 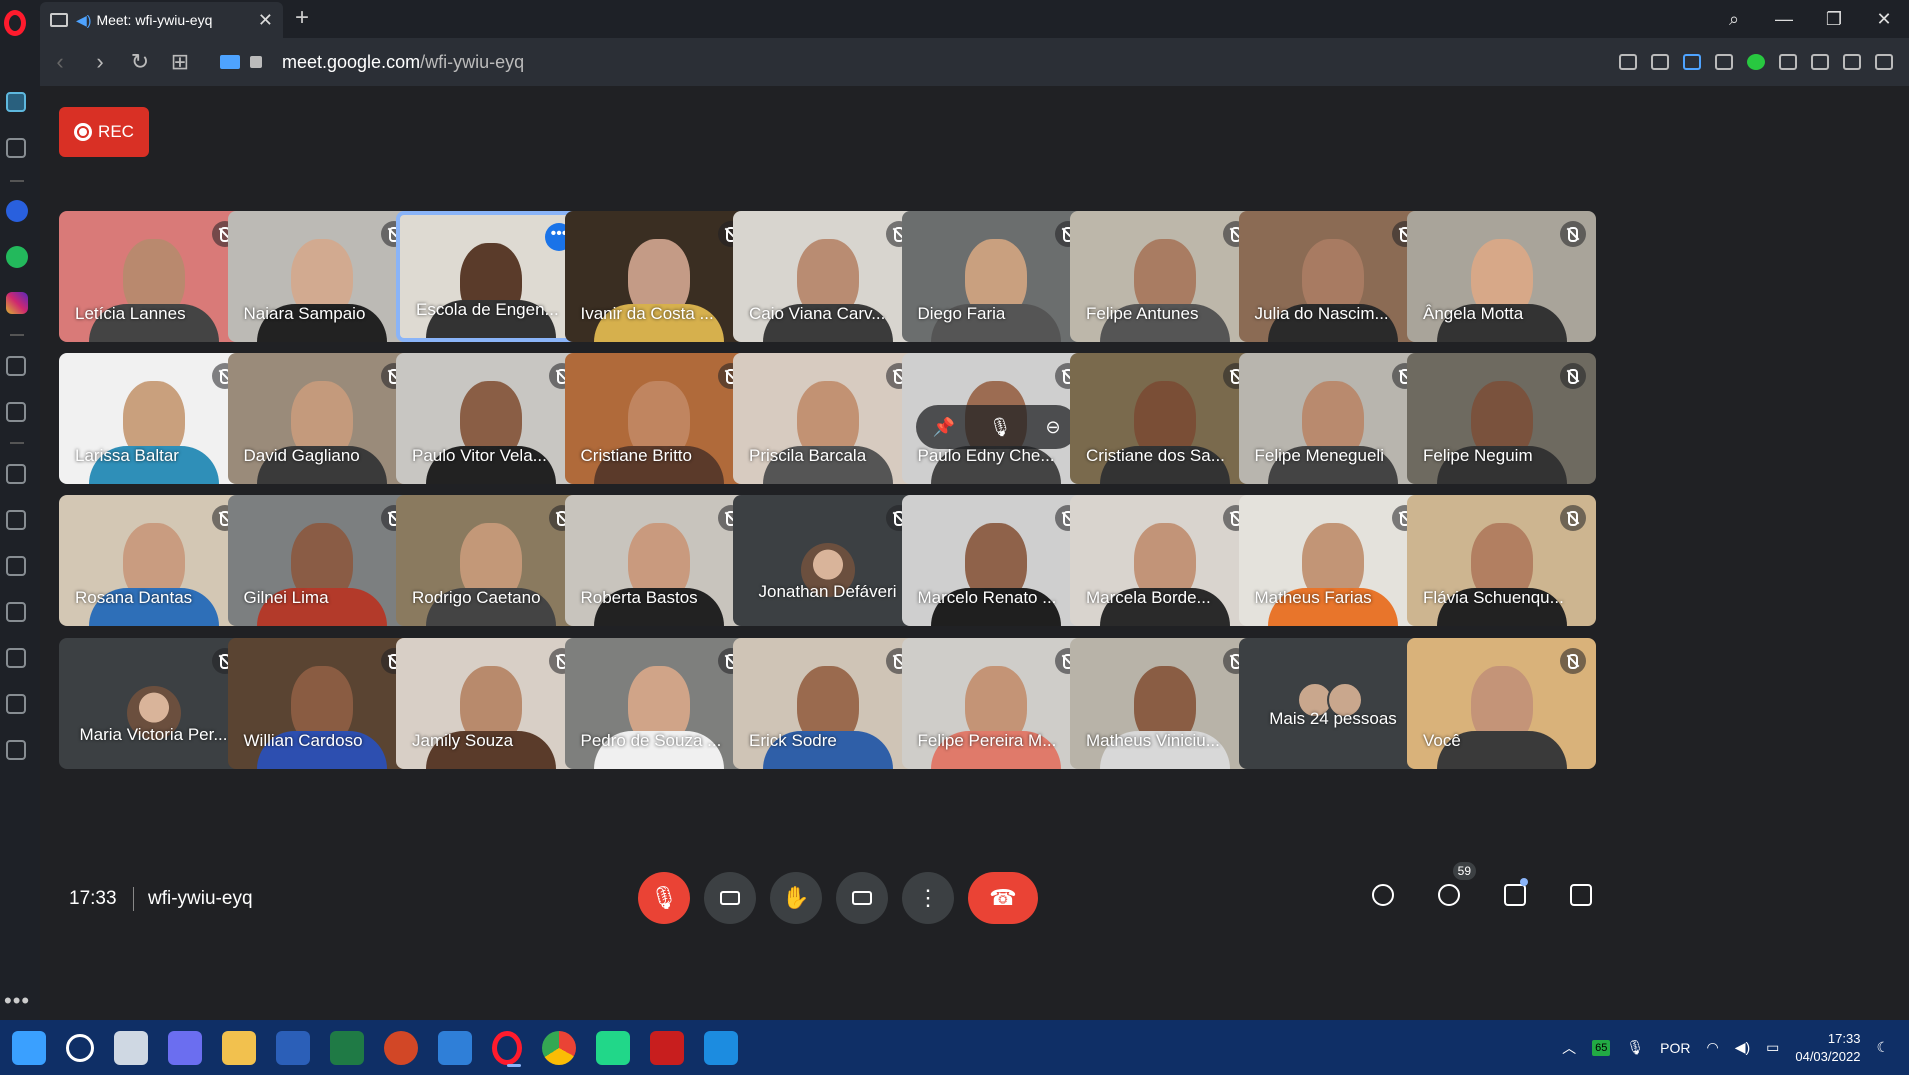 What do you see at coordinates (15, 23) in the screenshot?
I see `opera-logo-icon` at bounding box center [15, 23].